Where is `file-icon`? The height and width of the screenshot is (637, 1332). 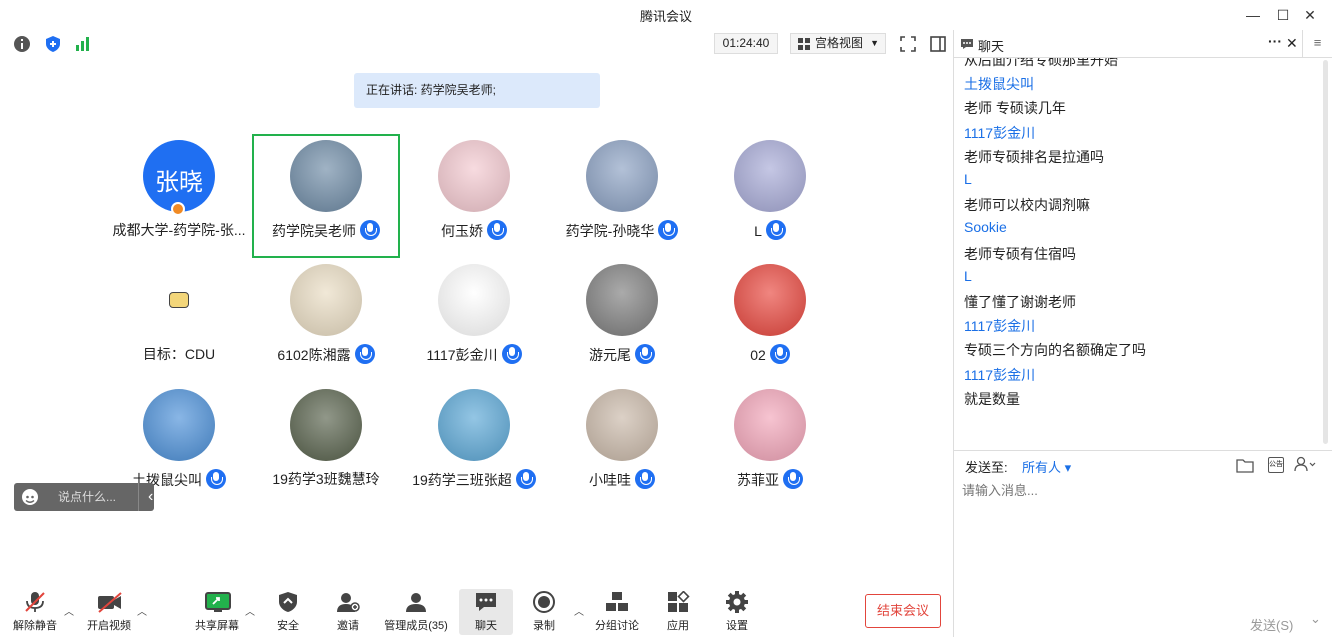
file-icon is located at coordinates (1245, 466).